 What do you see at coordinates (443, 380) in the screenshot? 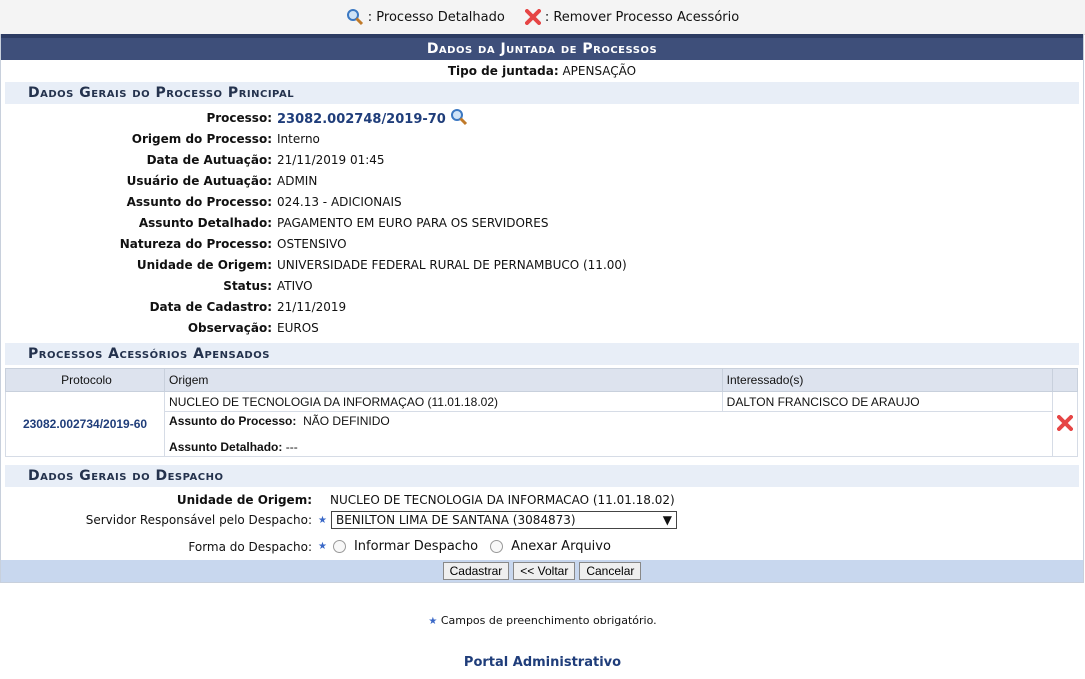
I see `col-origem: Origem` at bounding box center [443, 380].